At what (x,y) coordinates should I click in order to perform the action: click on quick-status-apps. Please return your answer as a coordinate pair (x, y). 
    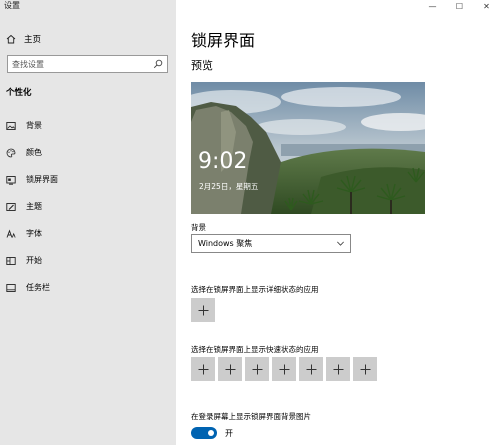
    Looking at the image, I should click on (285, 369).